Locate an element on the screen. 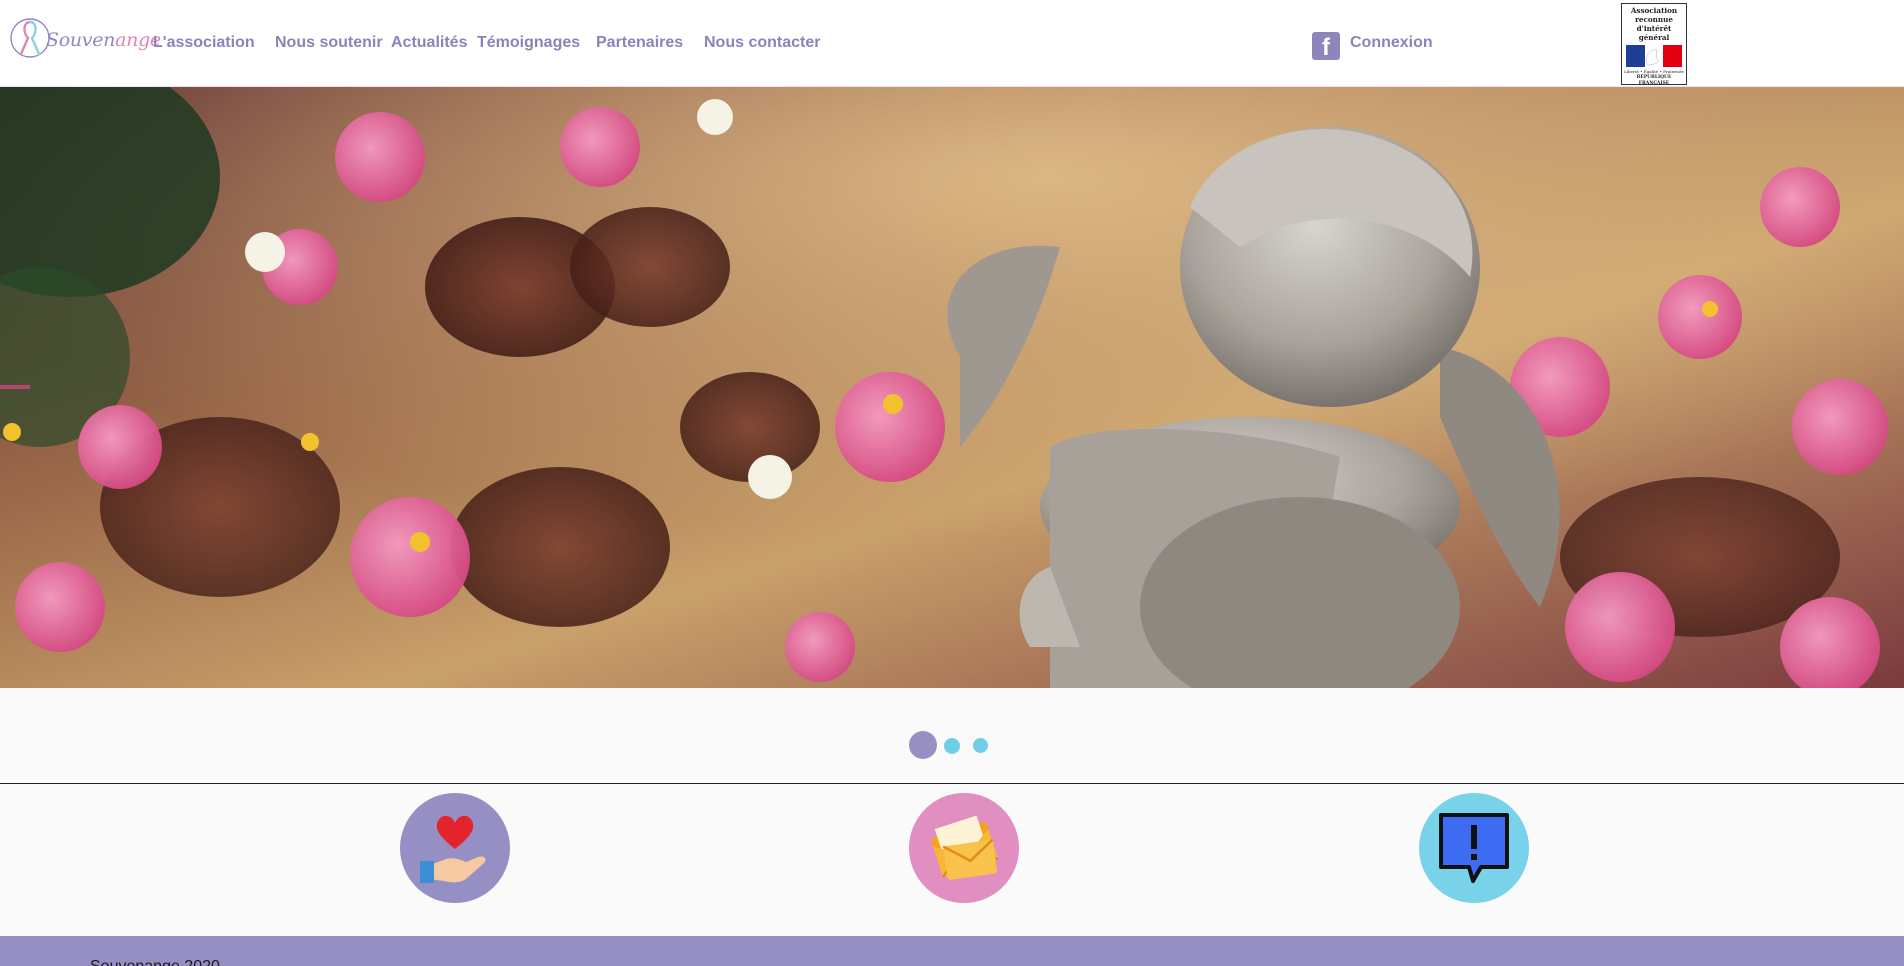 The height and width of the screenshot is (966, 1904). nav-item-association: L'association is located at coordinates (204, 43).